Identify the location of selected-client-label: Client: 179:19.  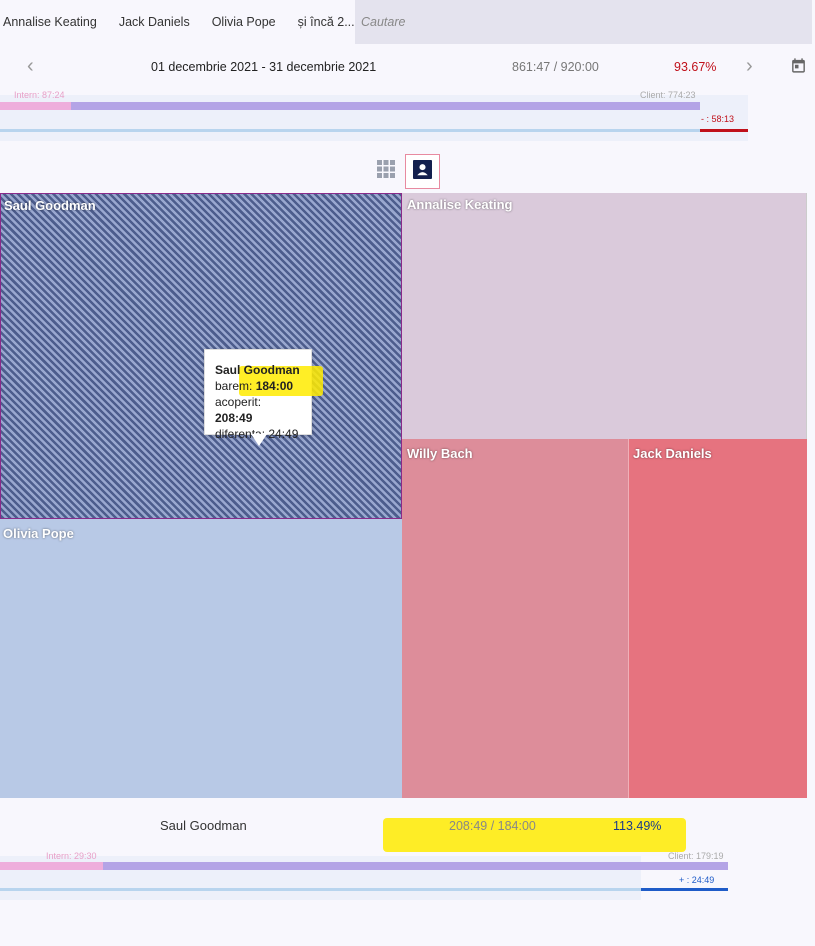
(696, 856).